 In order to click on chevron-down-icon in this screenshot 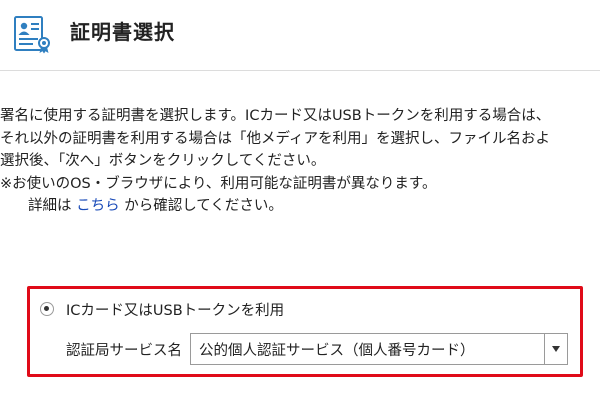, I will do `click(555, 349)`.